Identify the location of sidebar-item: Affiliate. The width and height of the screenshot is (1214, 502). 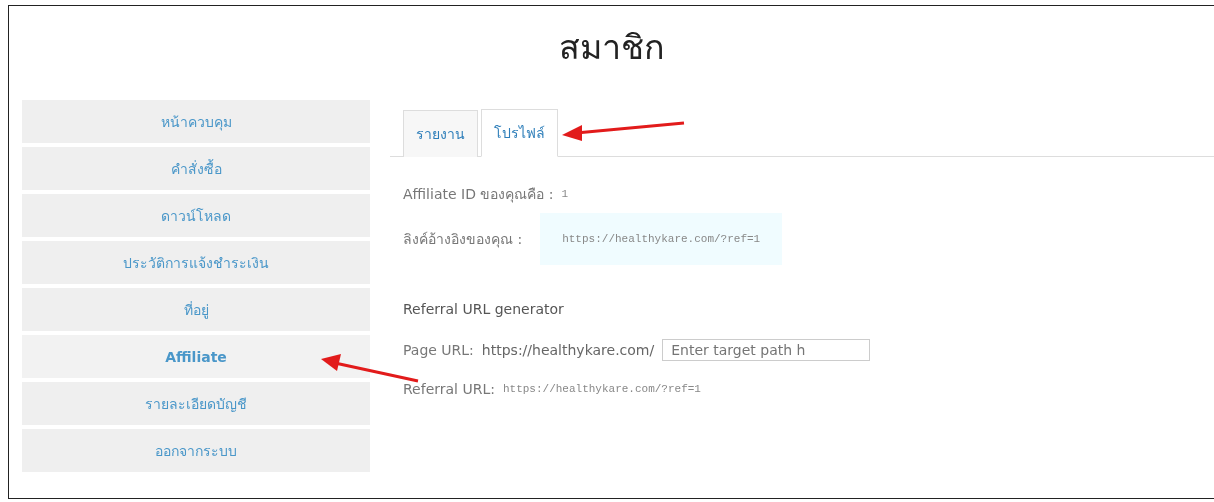
(196, 356).